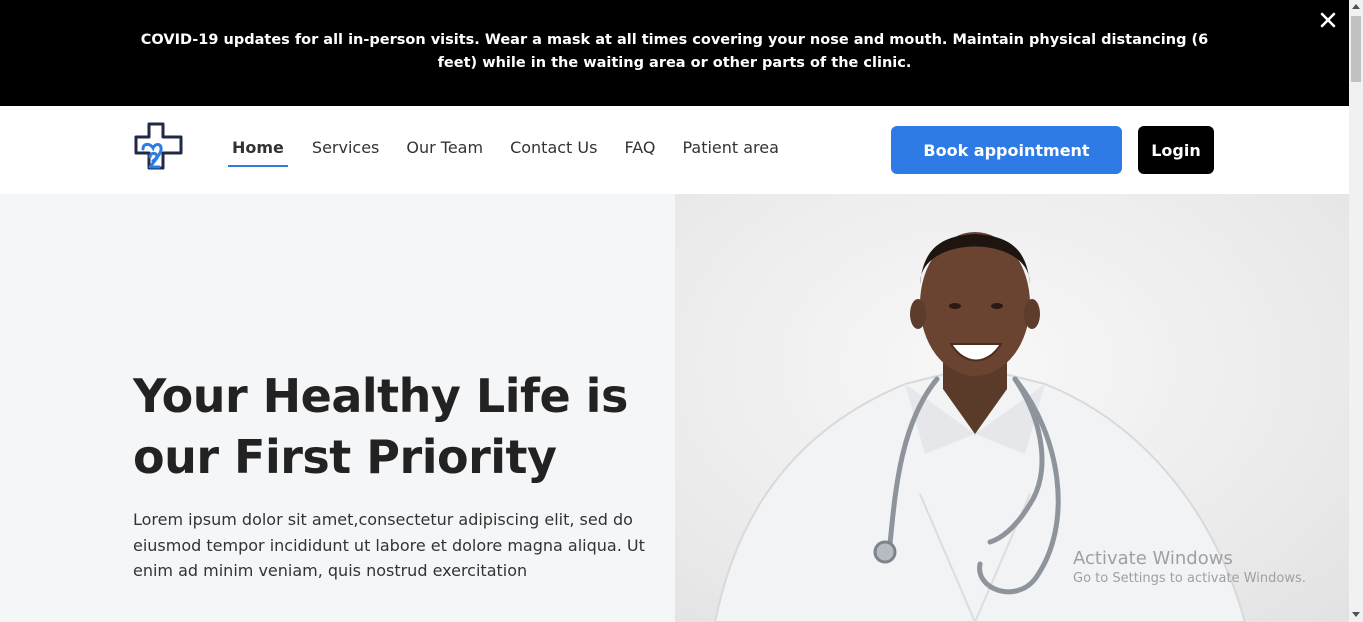 The image size is (1363, 622). I want to click on nav-link-services: Services, so click(345, 152).